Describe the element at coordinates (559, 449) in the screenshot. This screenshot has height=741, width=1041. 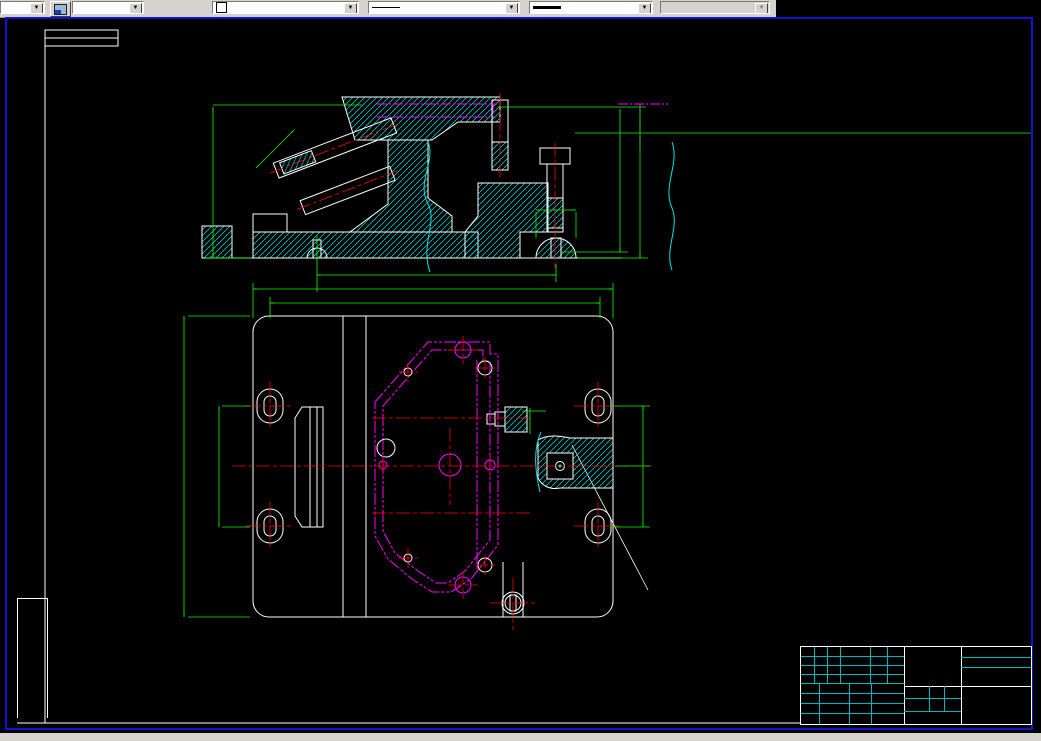
I see `clamp-hatch` at that location.